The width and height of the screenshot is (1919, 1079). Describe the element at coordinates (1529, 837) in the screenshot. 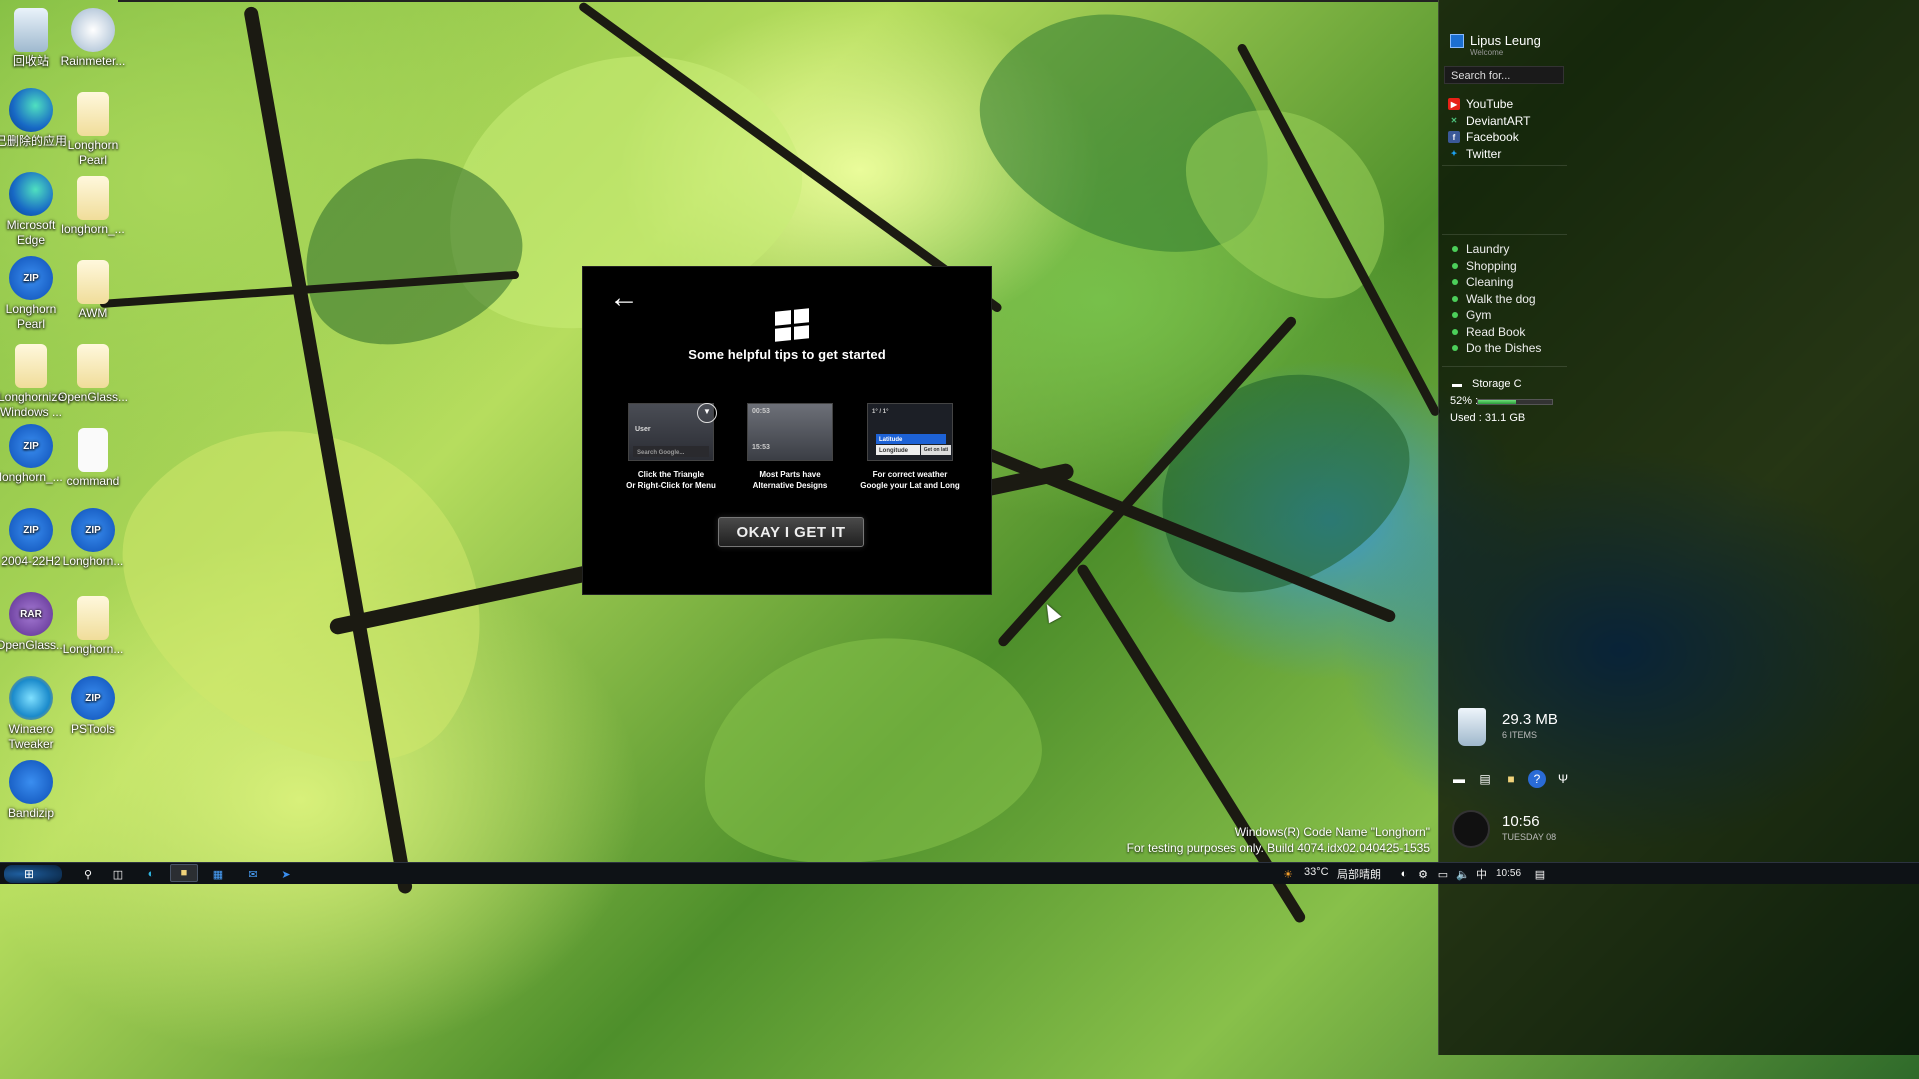

I see `clock-day: TUESDAY 08` at that location.